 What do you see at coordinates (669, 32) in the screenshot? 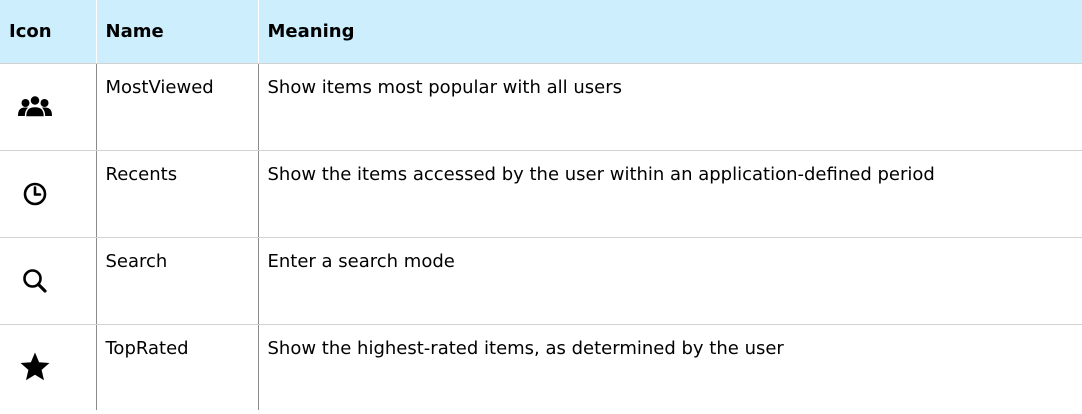
I see `header-meaning: Meaning` at bounding box center [669, 32].